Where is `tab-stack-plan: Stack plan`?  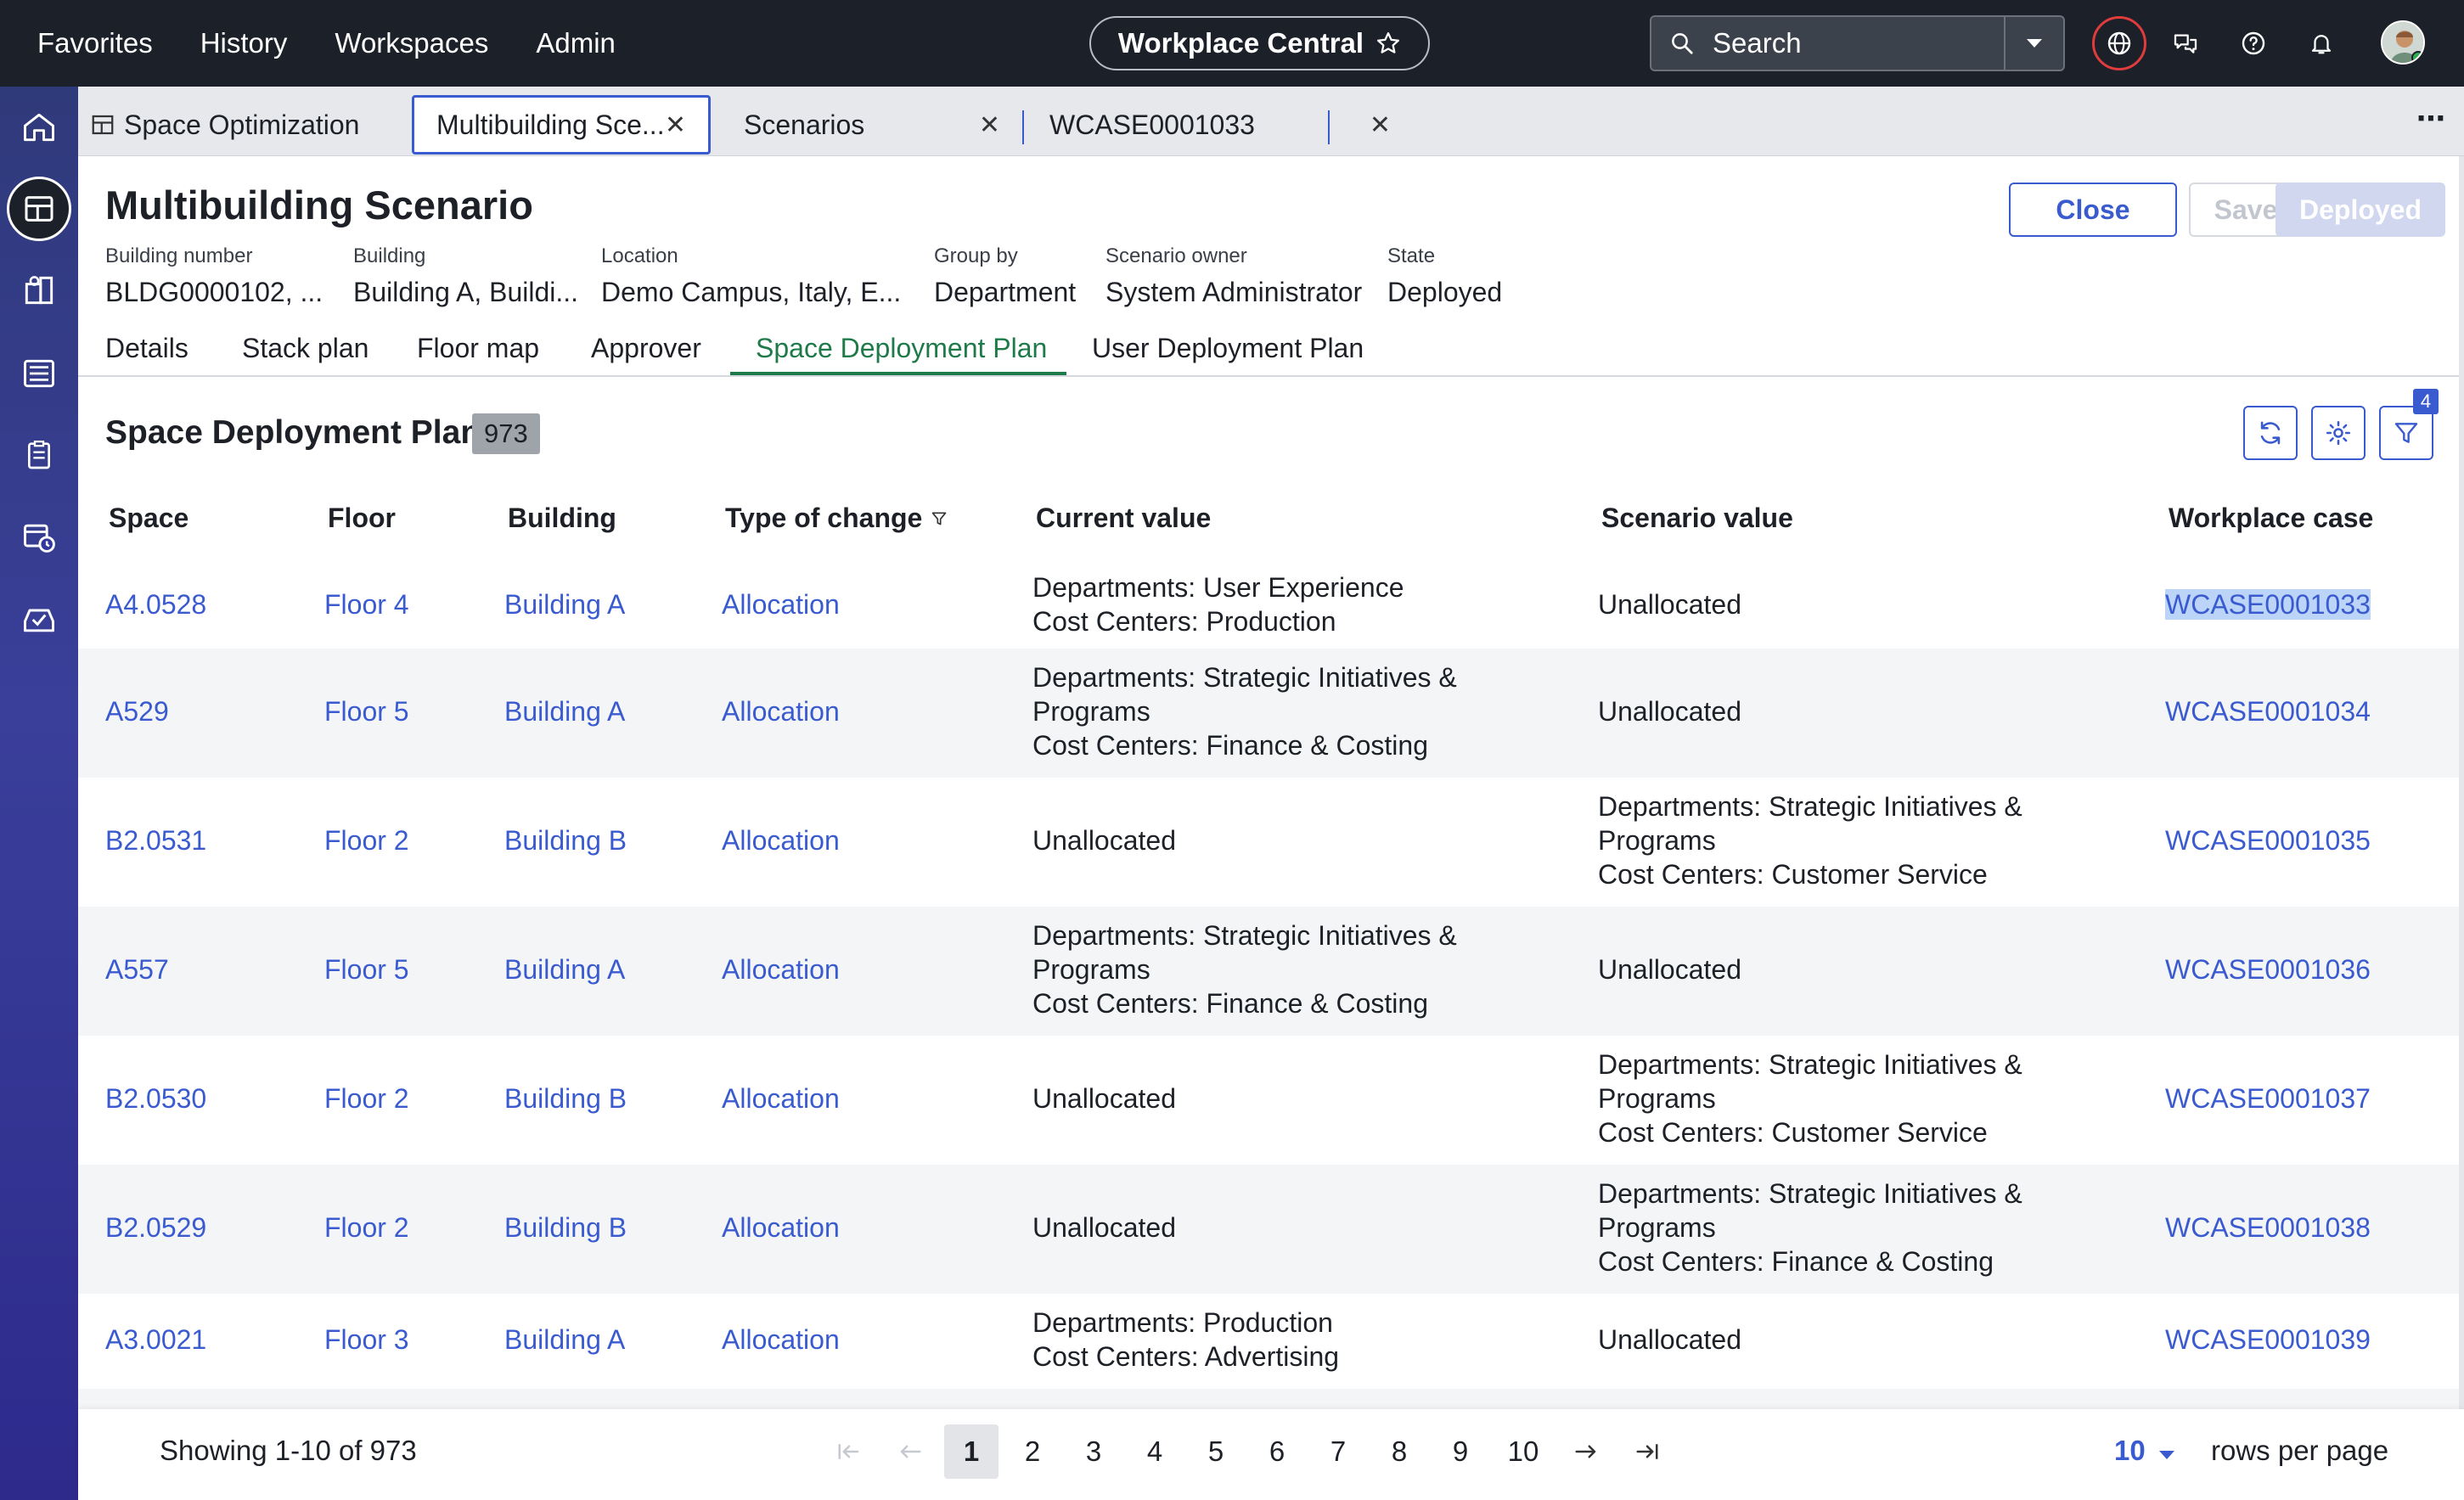
tab-stack-plan: Stack plan is located at coordinates (305, 356).